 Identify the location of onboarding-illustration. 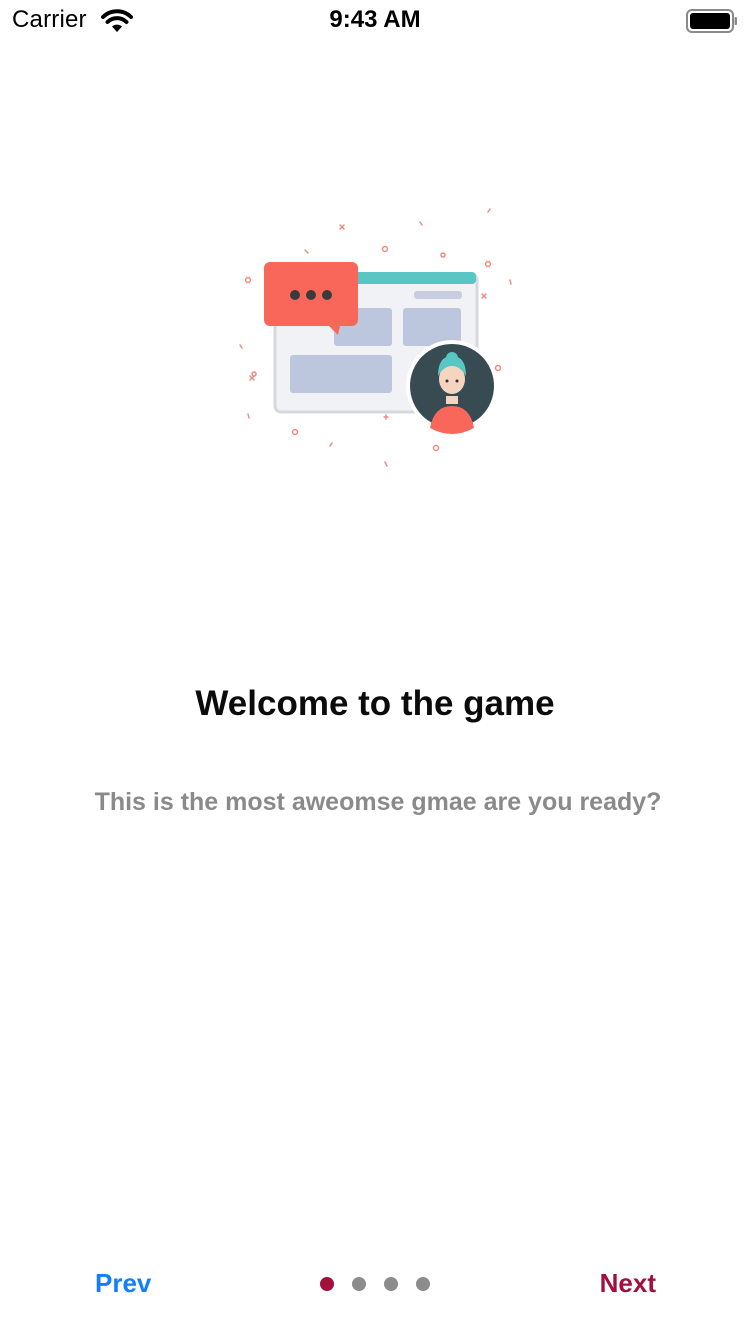
(375, 337).